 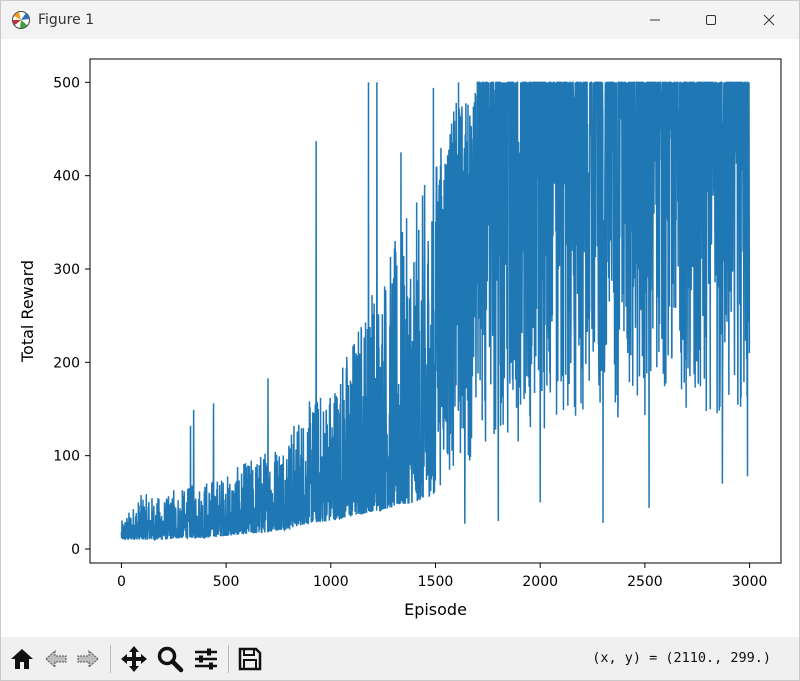 I want to click on back-icon, so click(x=56, y=659).